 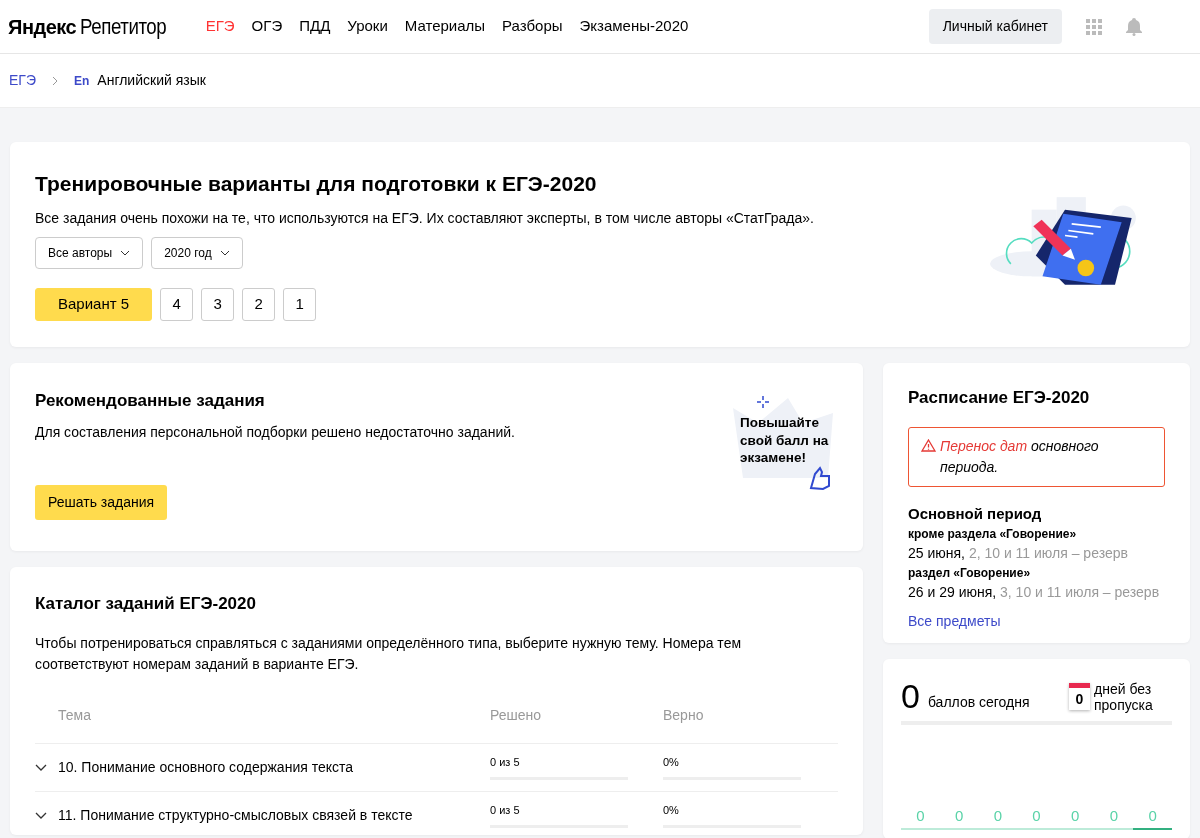 What do you see at coordinates (82, 81) in the screenshot?
I see `subject-code-label: En` at bounding box center [82, 81].